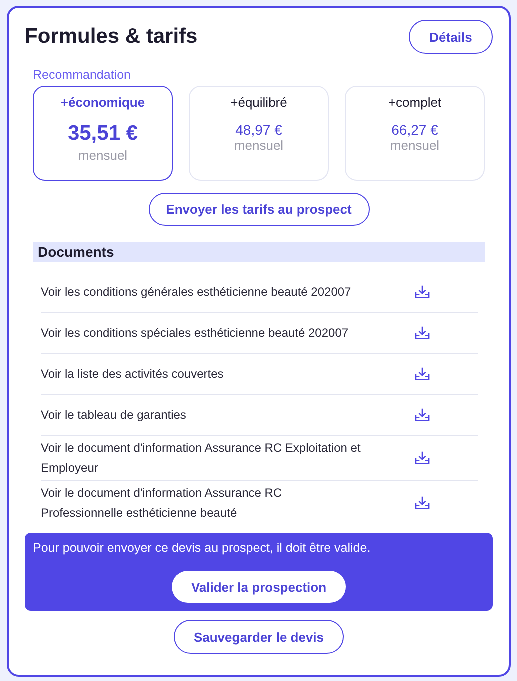 This screenshot has width=517, height=681. Describe the element at coordinates (201, 415) in the screenshot. I see `document-link: Voir le tableau de garanties` at that location.